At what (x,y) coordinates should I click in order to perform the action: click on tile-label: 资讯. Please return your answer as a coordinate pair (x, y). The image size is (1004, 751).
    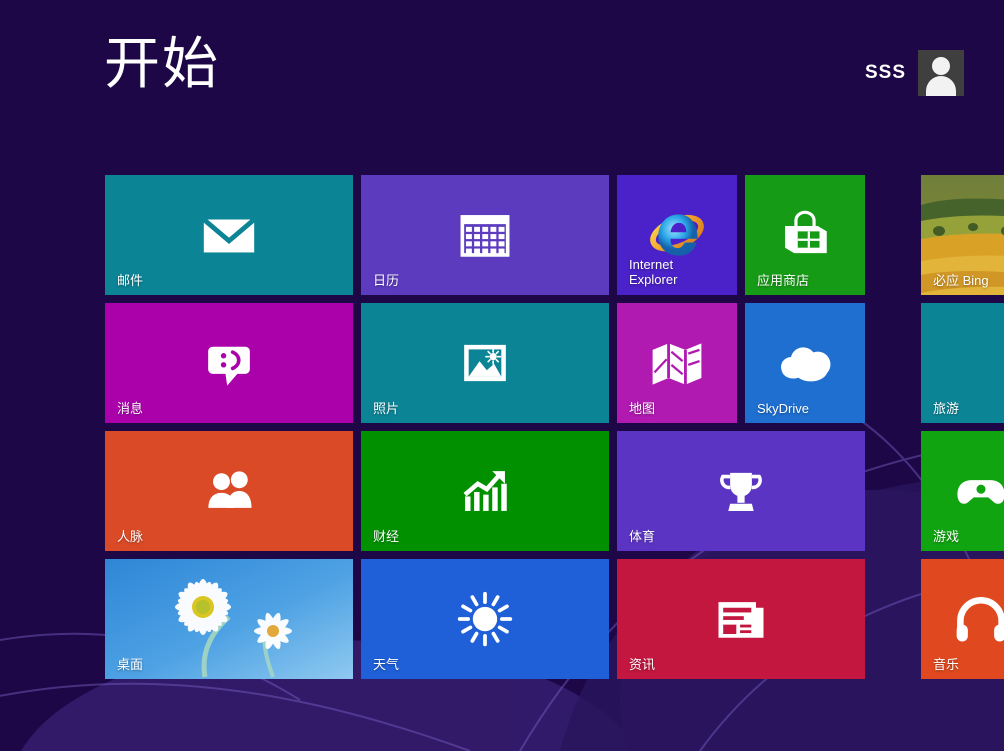
    Looking at the image, I should click on (642, 664).